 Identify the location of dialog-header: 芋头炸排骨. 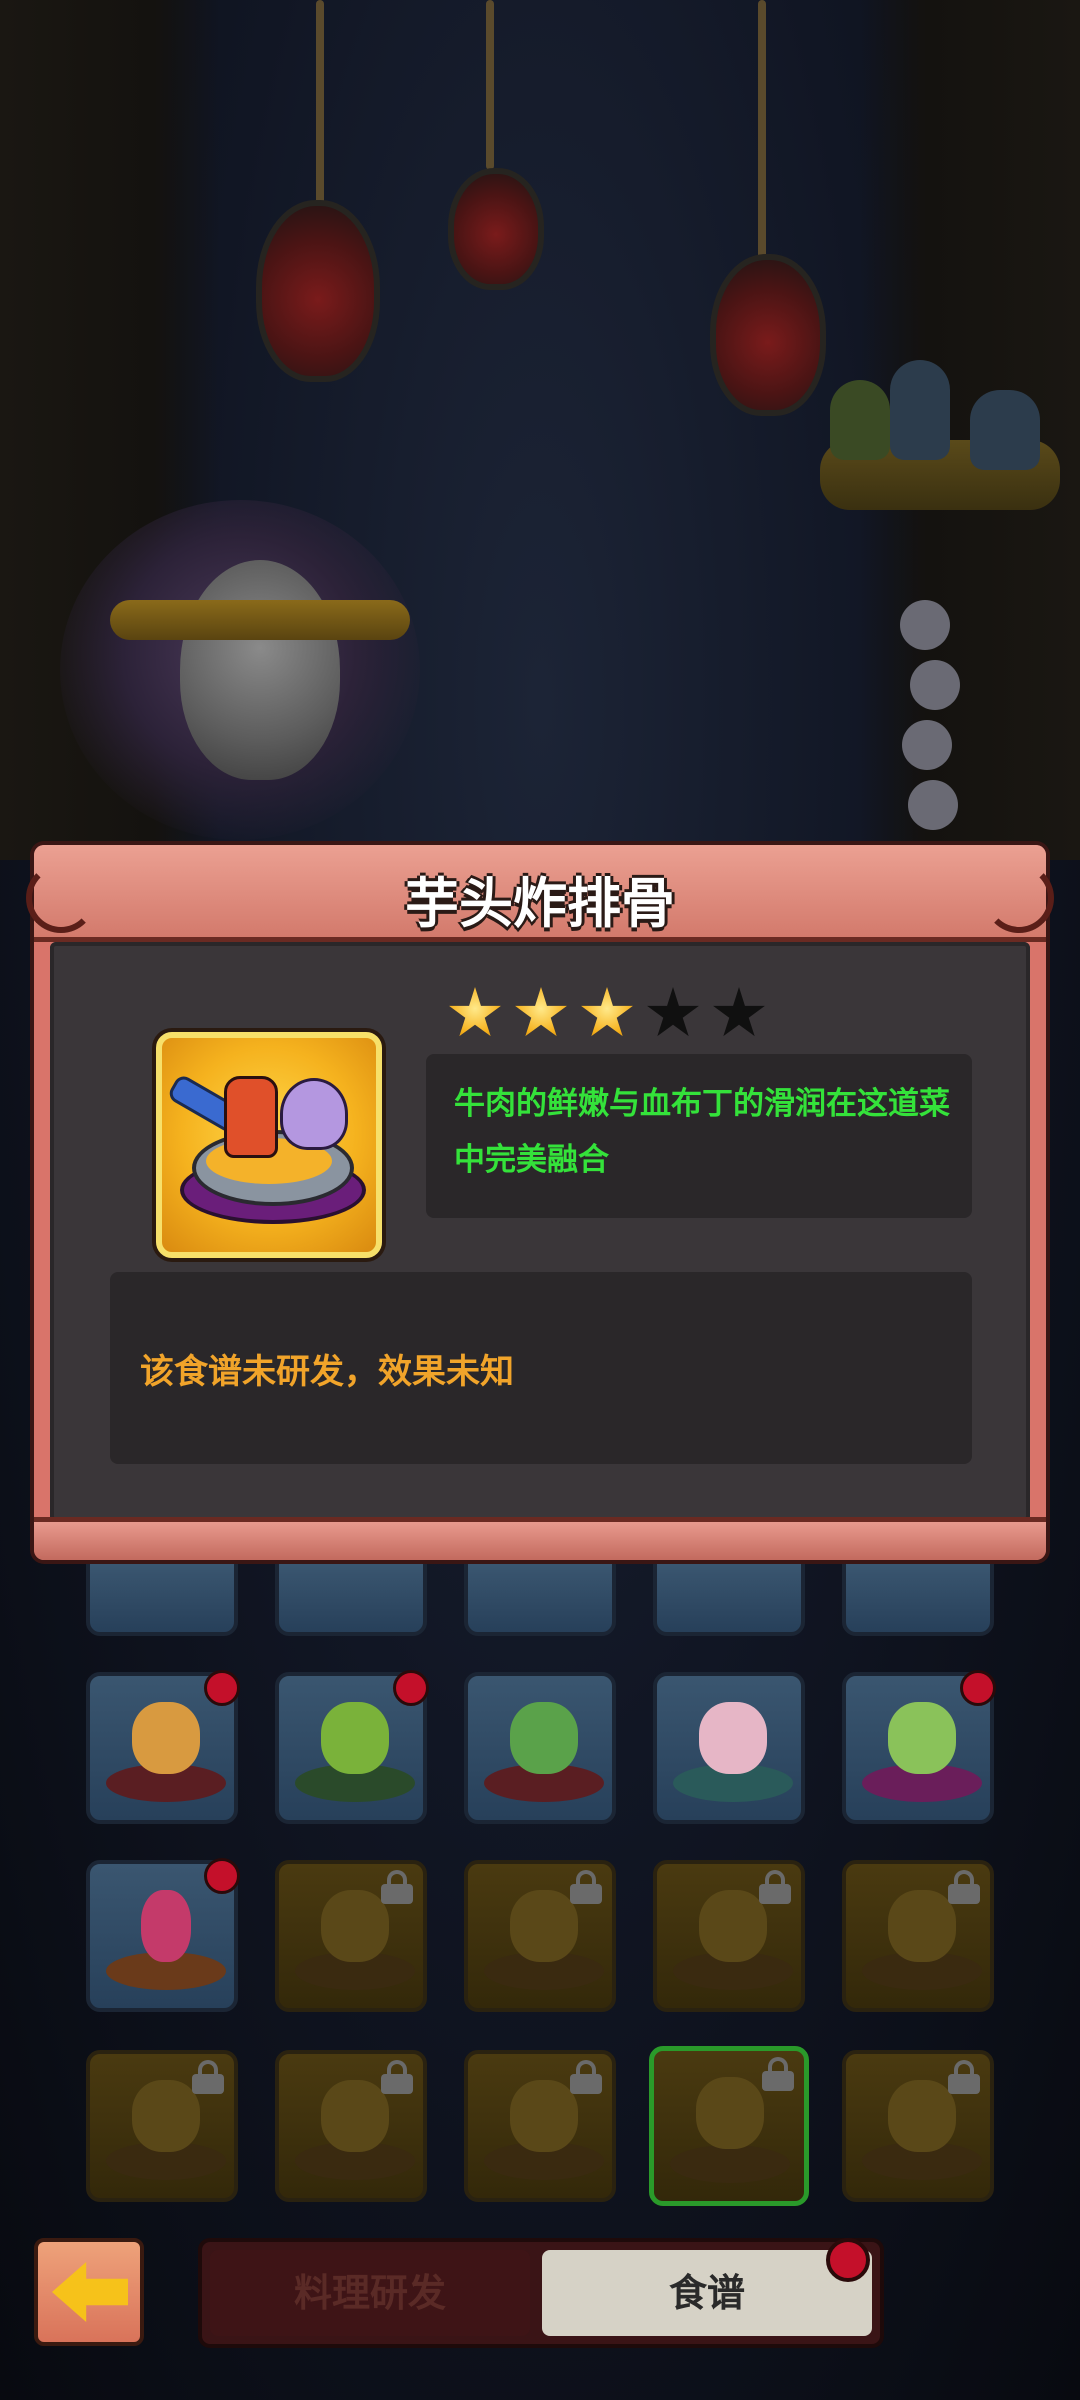
(540, 893).